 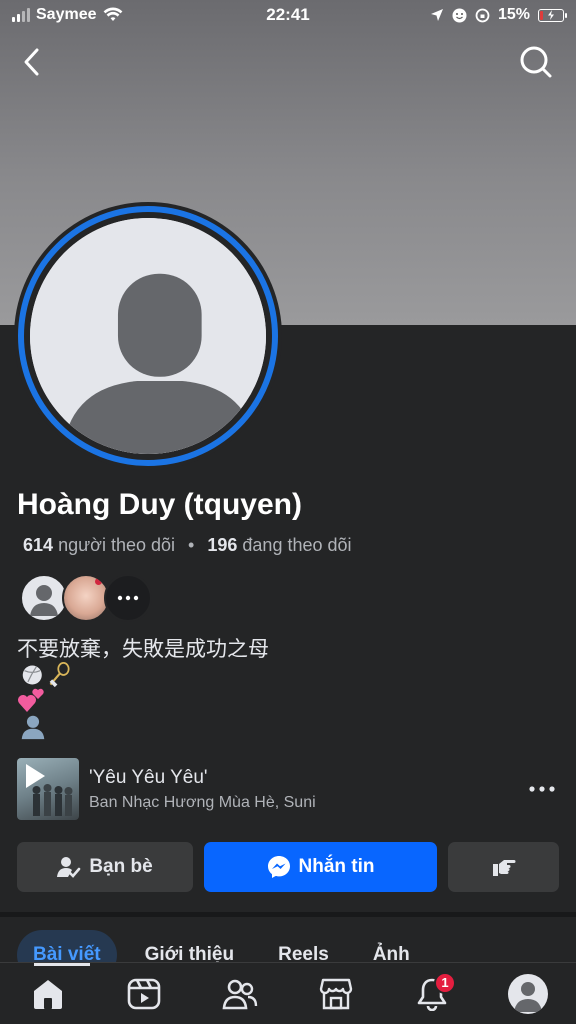 I want to click on messenger-icon, so click(x=278, y=867).